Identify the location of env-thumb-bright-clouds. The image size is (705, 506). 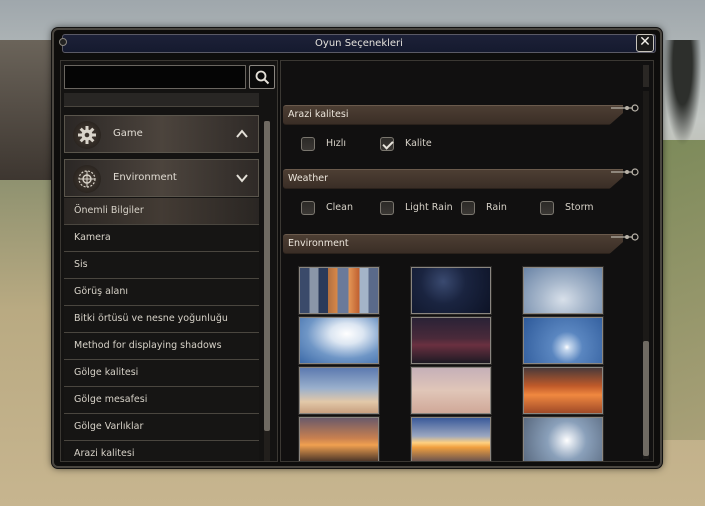
(339, 340).